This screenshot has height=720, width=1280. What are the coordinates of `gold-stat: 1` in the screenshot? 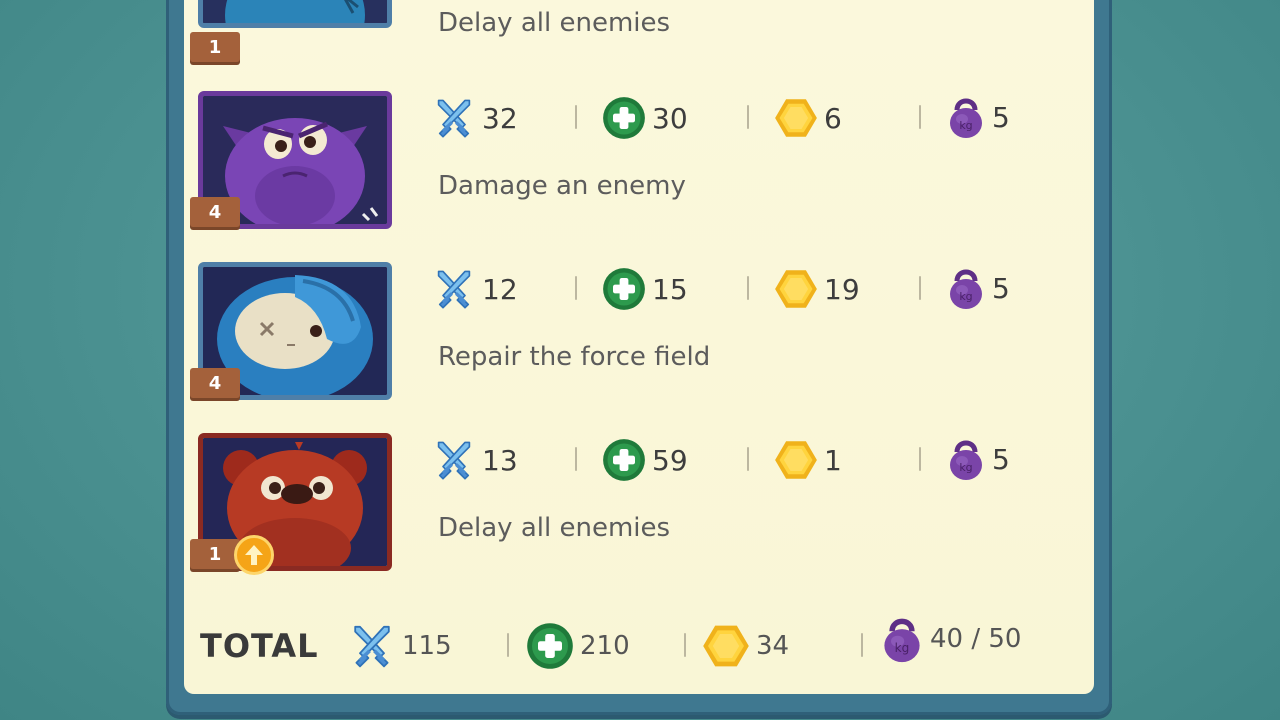 It's located at (808, 460).